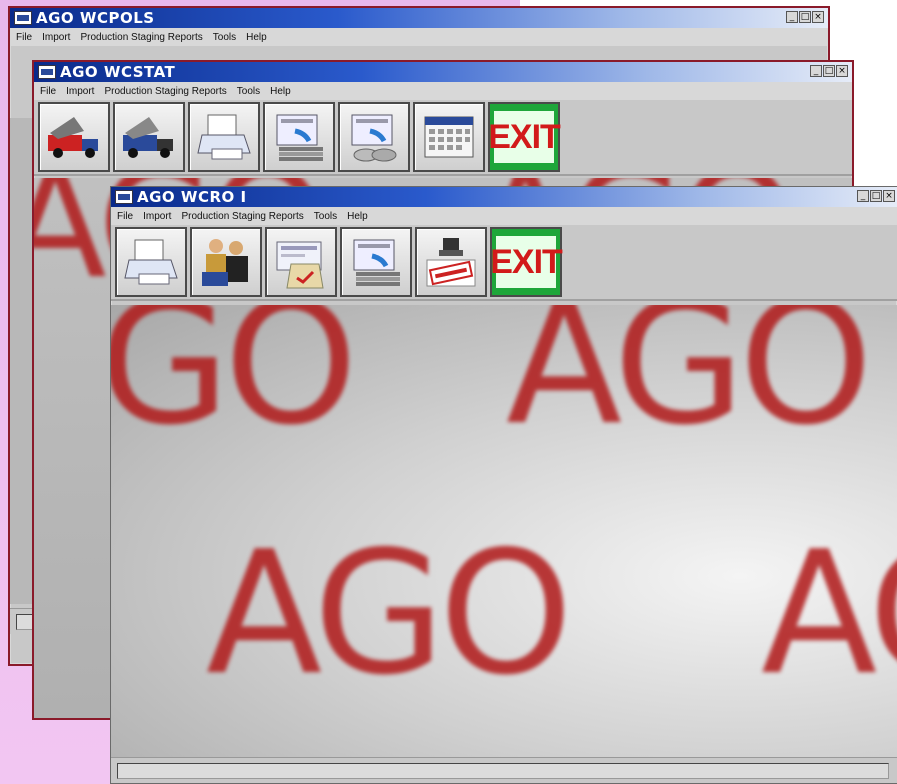 The width and height of the screenshot is (897, 784). Describe the element at coordinates (504, 197) in the screenshot. I see `titlebar: AGO WCRO I _ □ ×` at that location.